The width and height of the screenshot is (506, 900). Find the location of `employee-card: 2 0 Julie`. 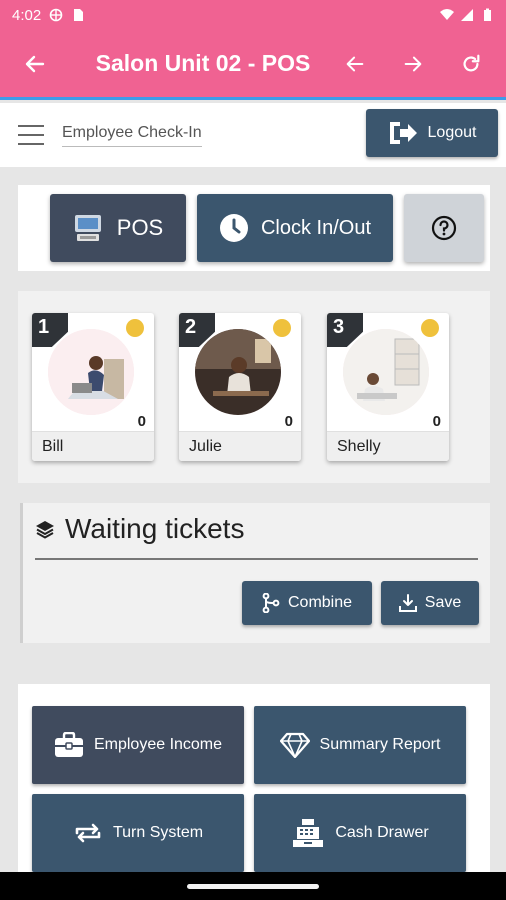

employee-card: 2 0 Julie is located at coordinates (240, 387).